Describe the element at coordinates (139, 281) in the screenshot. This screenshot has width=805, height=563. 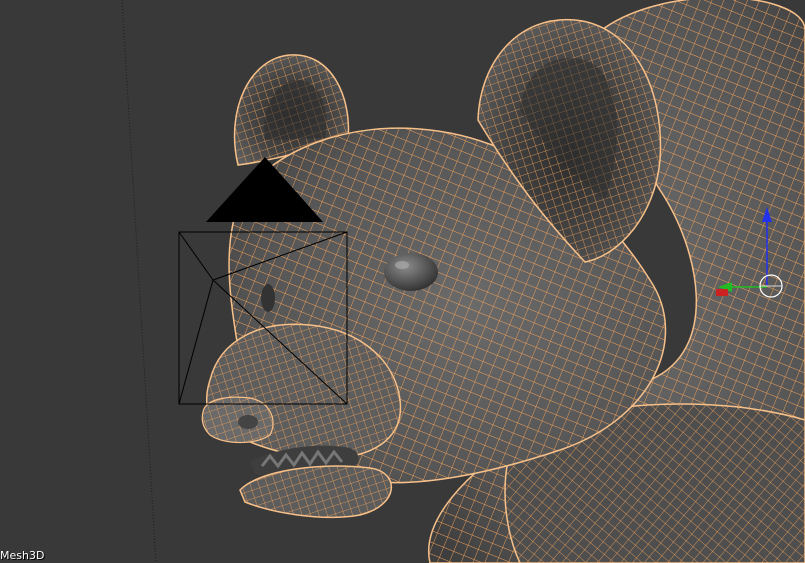
I see `grid-guide-line` at that location.